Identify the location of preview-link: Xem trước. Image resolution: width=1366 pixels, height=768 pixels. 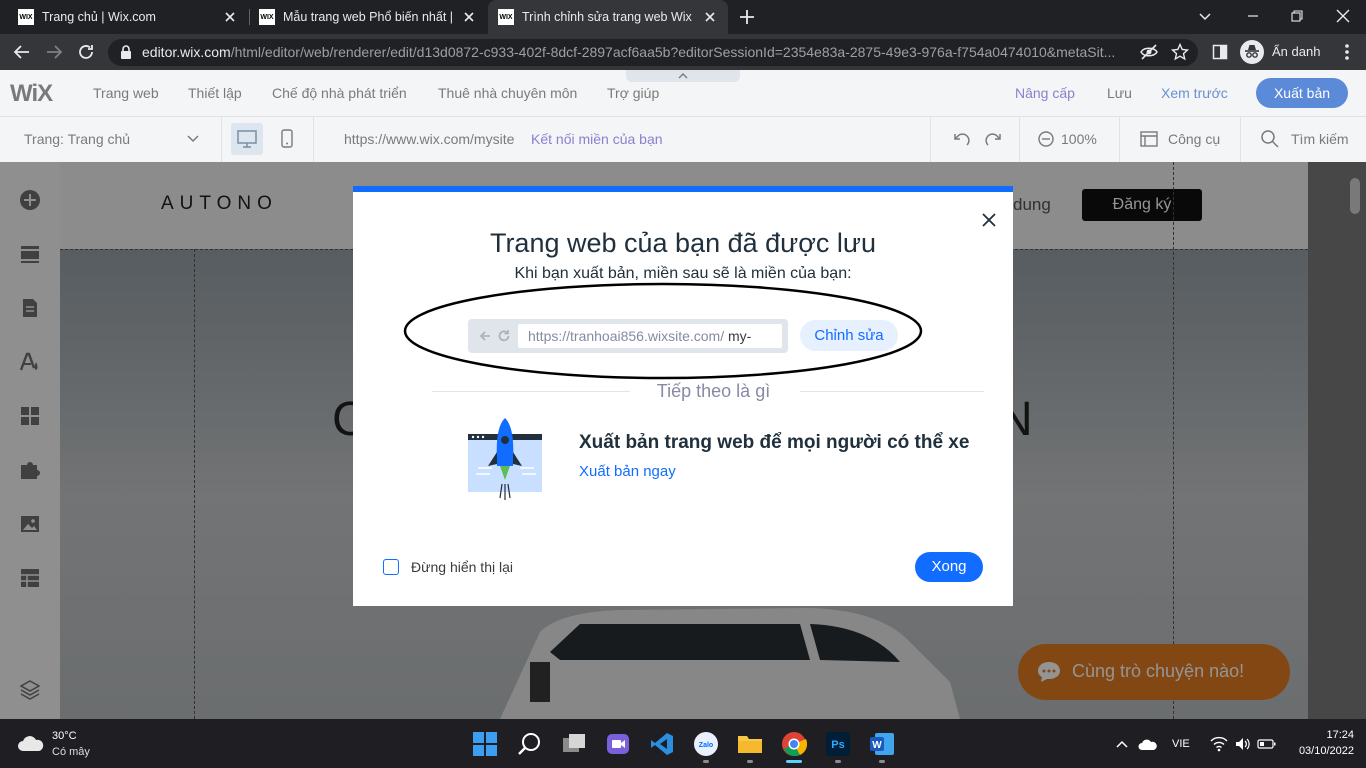
(1194, 93).